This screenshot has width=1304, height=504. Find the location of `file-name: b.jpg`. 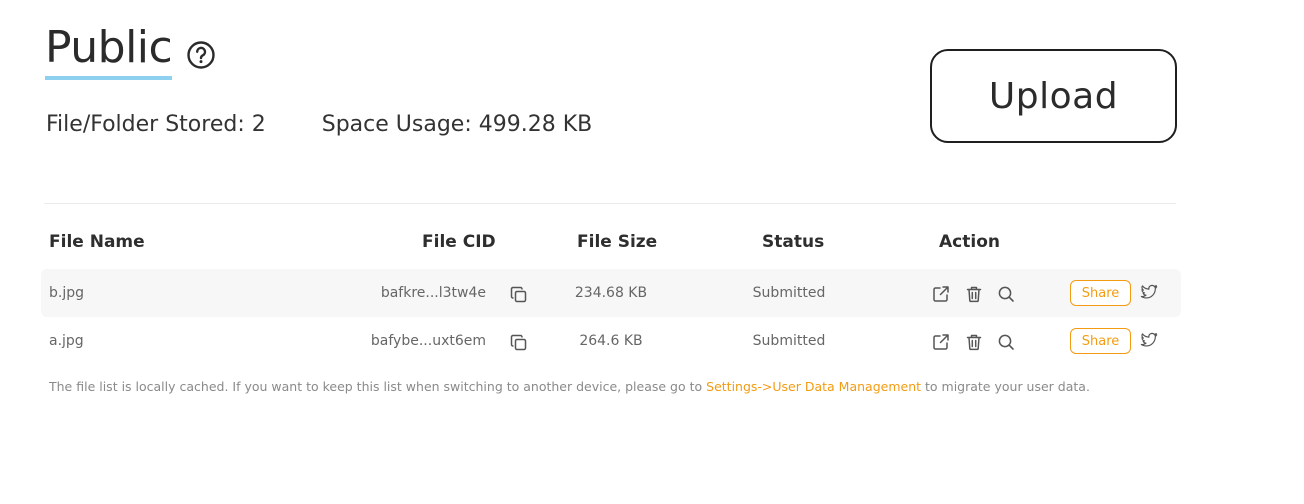

file-name: b.jpg is located at coordinates (66, 293).